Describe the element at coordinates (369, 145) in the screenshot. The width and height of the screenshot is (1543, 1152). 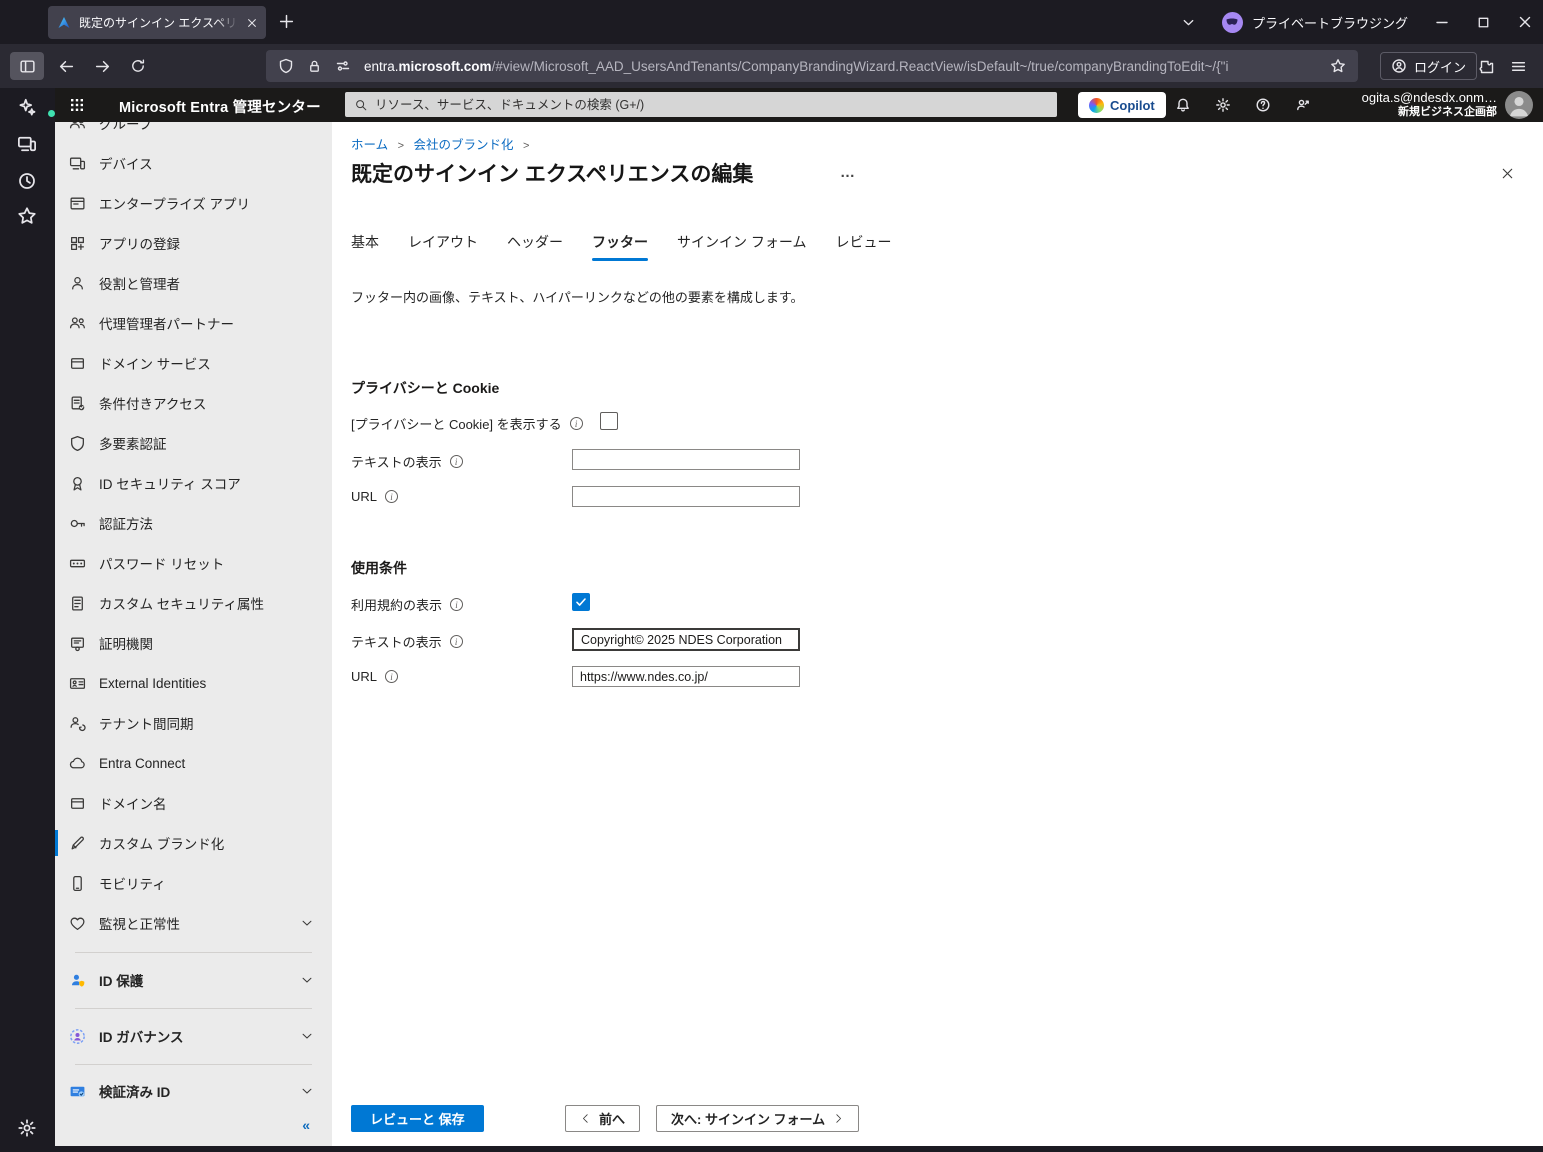
I see `breadcrumb-home-link: ホーム` at that location.